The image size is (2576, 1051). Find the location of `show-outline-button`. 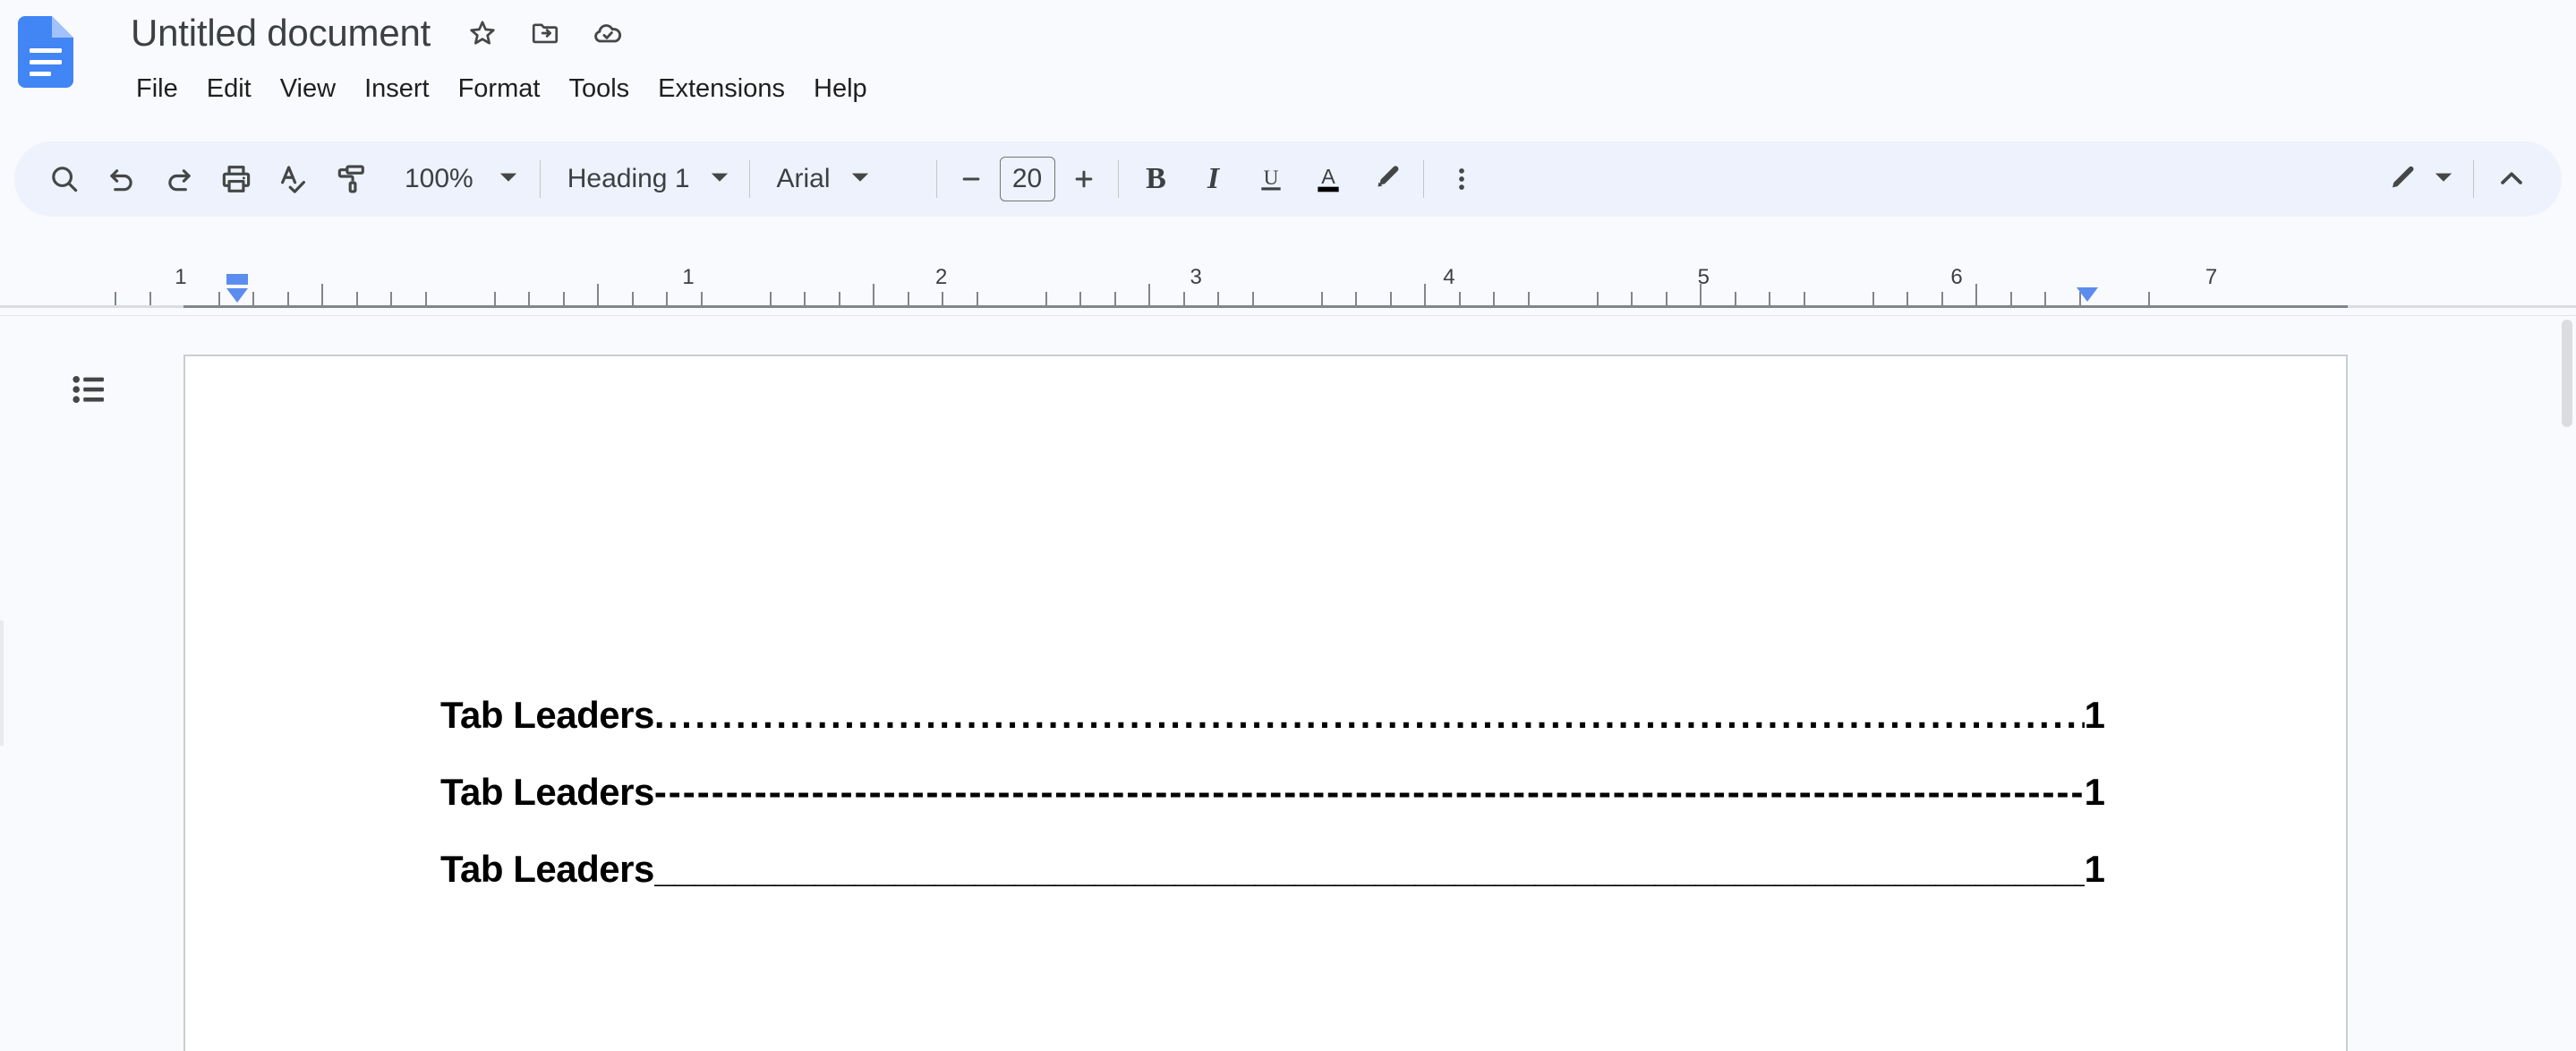

show-outline-button is located at coordinates (89, 391).